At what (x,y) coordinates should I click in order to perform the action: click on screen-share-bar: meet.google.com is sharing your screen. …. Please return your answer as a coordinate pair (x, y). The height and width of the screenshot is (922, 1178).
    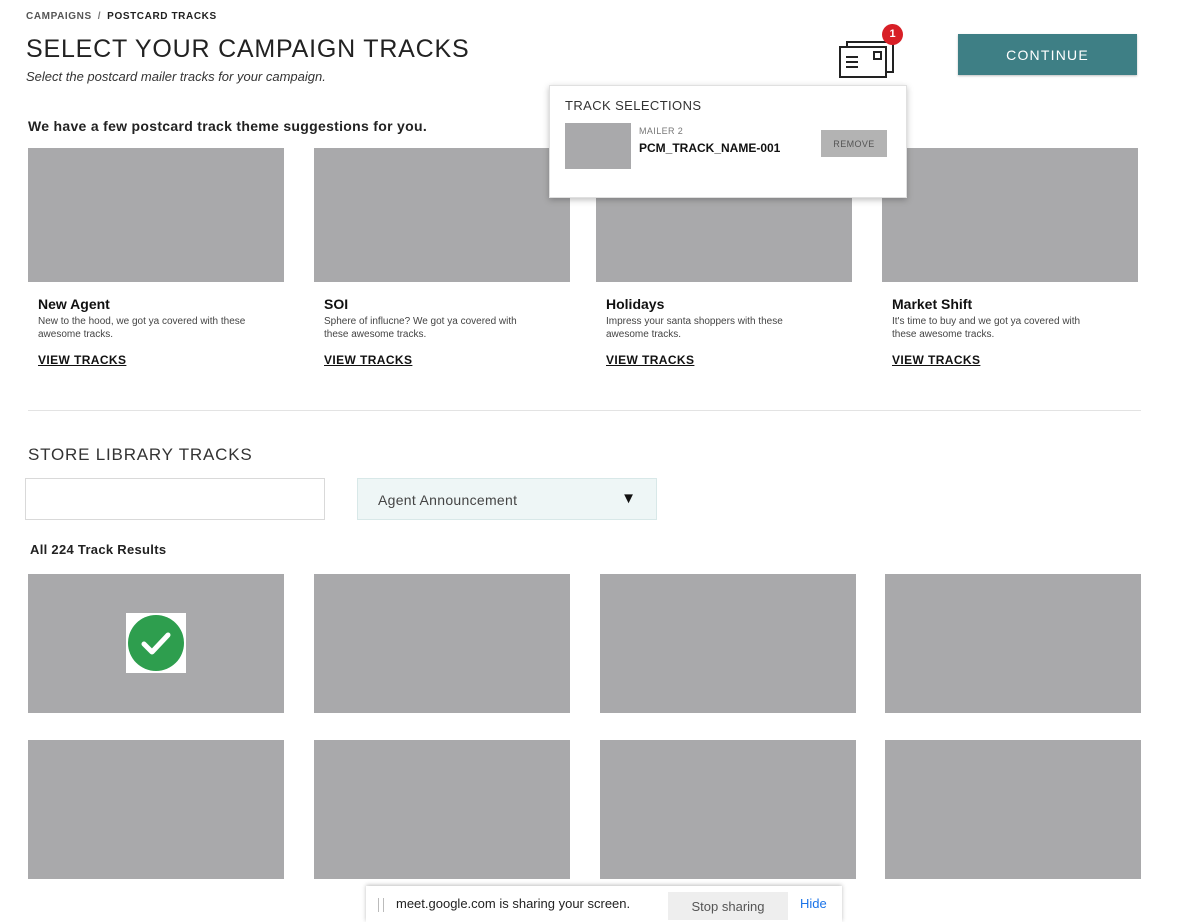
    Looking at the image, I should click on (604, 904).